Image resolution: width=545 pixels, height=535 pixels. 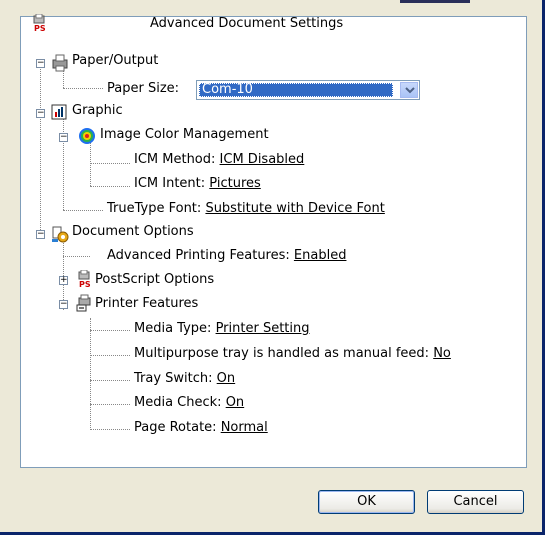 I want to click on paper-size-dropdown: Com-10, so click(x=308, y=90).